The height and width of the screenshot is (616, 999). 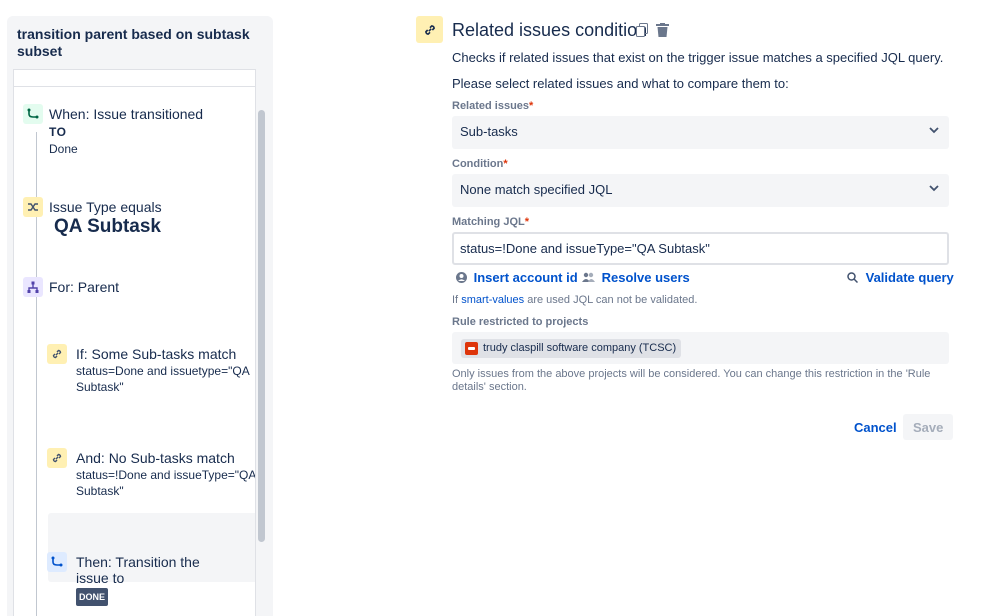 What do you see at coordinates (700, 248) in the screenshot?
I see `matching-jql-input` at bounding box center [700, 248].